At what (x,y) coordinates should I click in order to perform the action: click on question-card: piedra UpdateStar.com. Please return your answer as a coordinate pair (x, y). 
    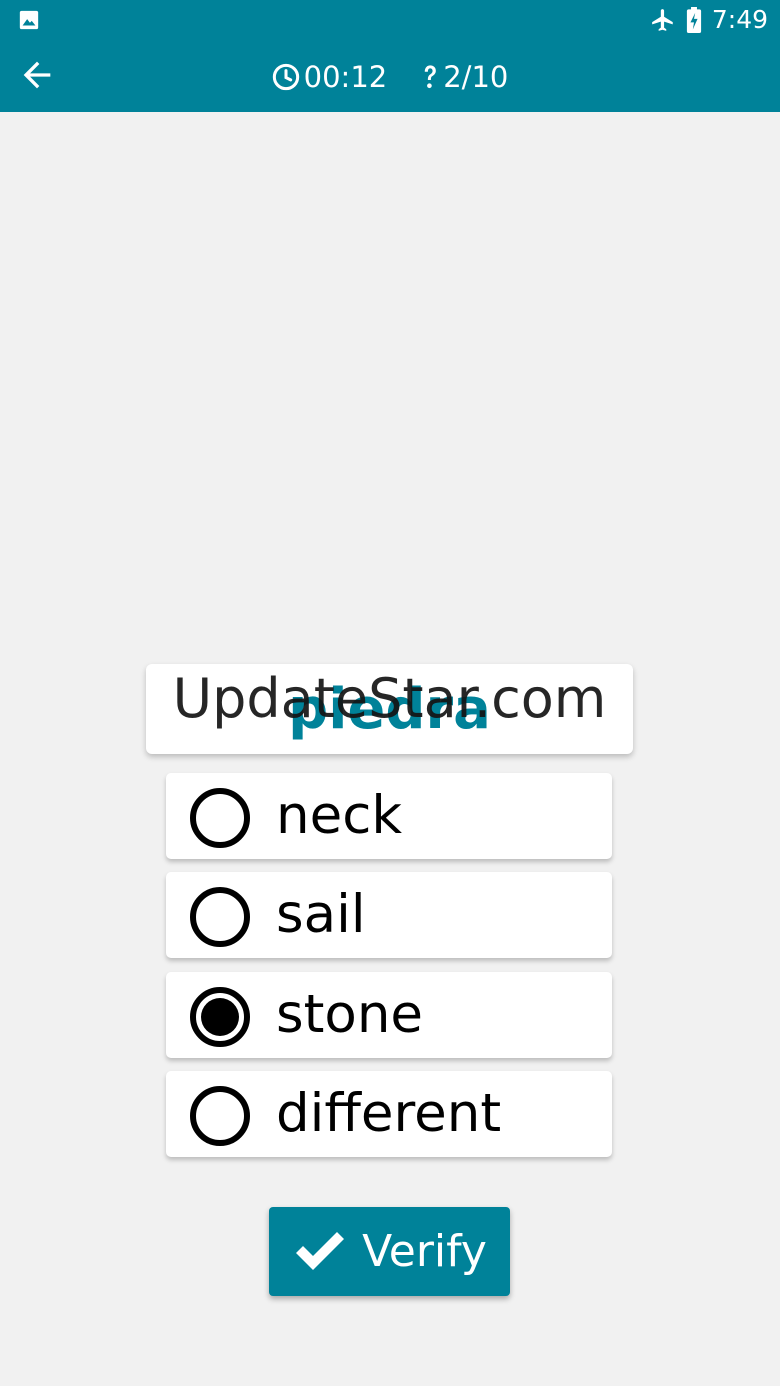
    Looking at the image, I should click on (389, 709).